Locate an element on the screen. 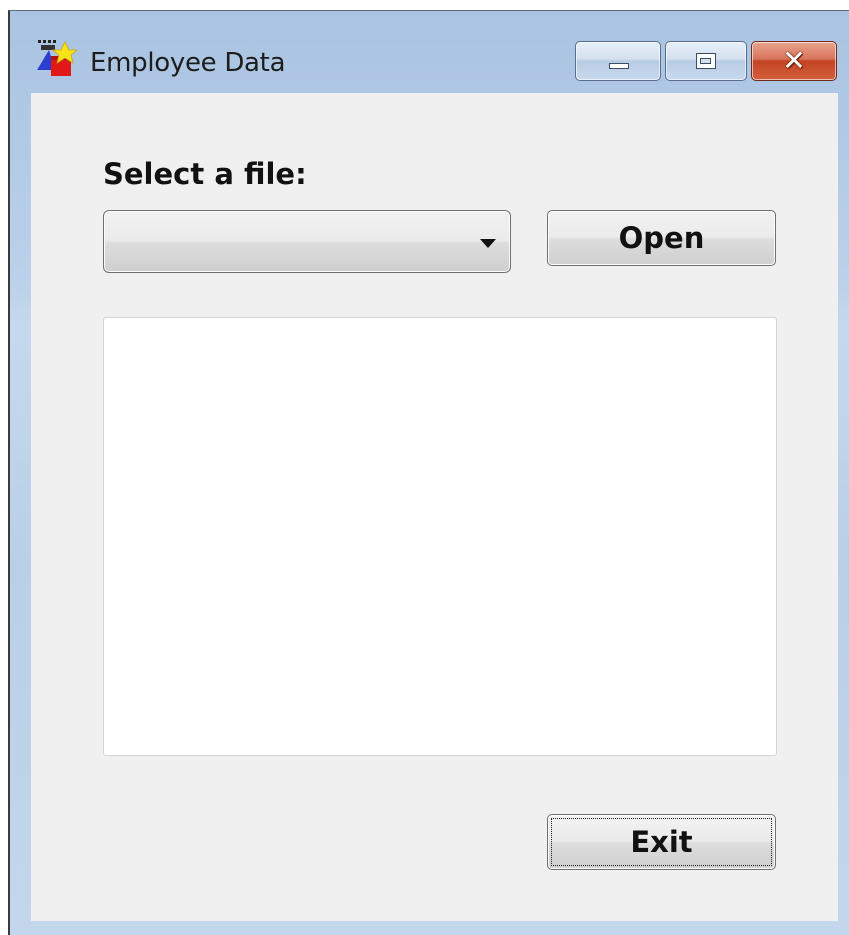 Image resolution: width=849 pixels, height=935 pixels. caption-buttons: ✕ is located at coordinates (706, 61).